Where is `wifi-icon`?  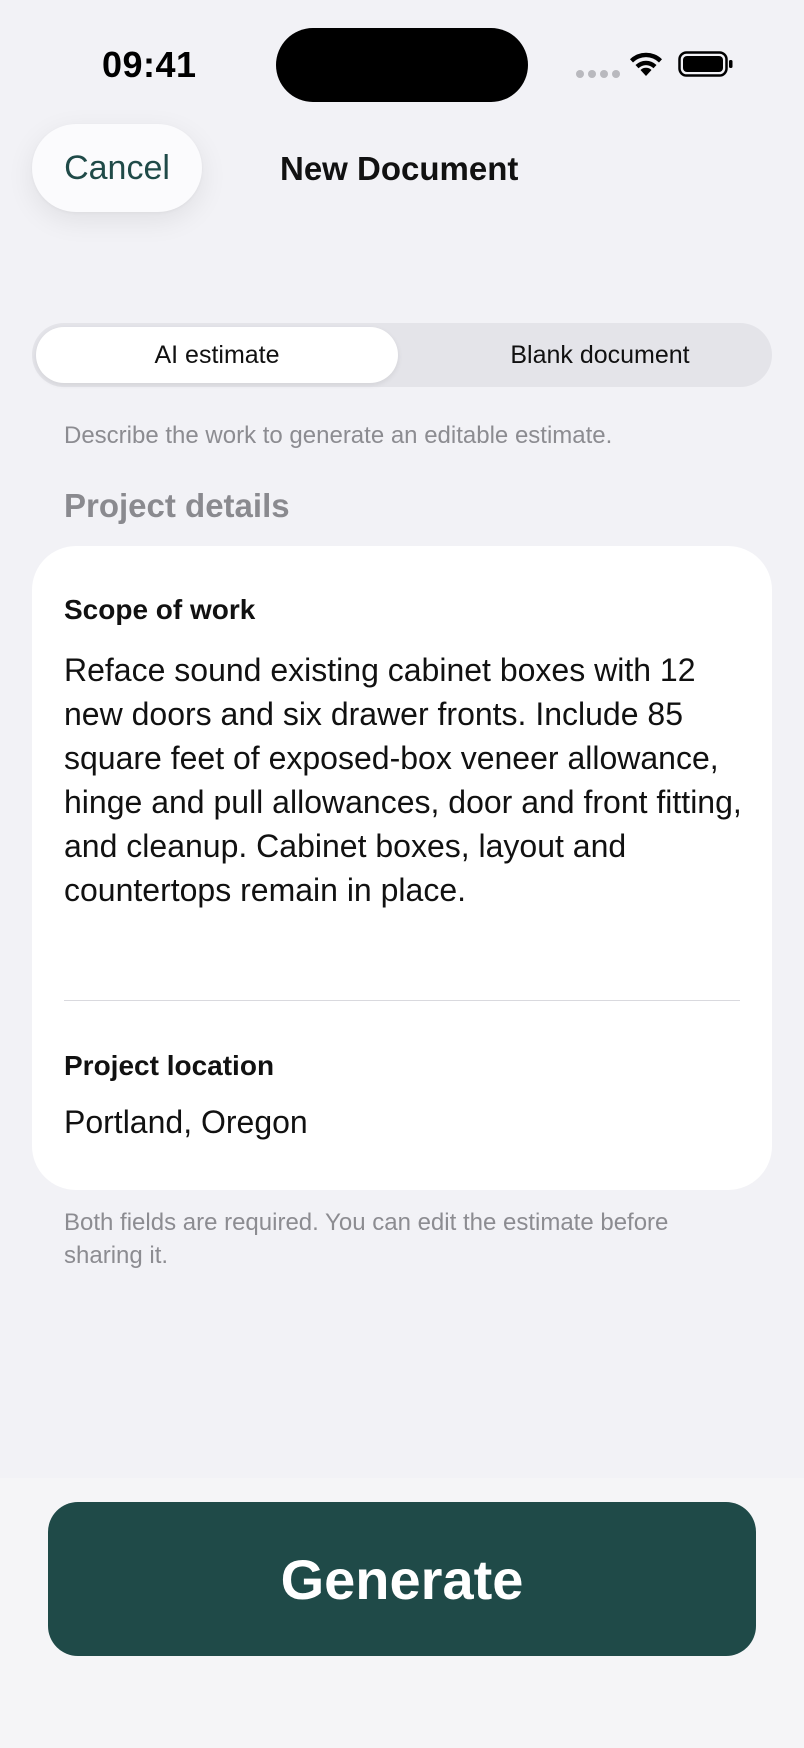 wifi-icon is located at coordinates (646, 64).